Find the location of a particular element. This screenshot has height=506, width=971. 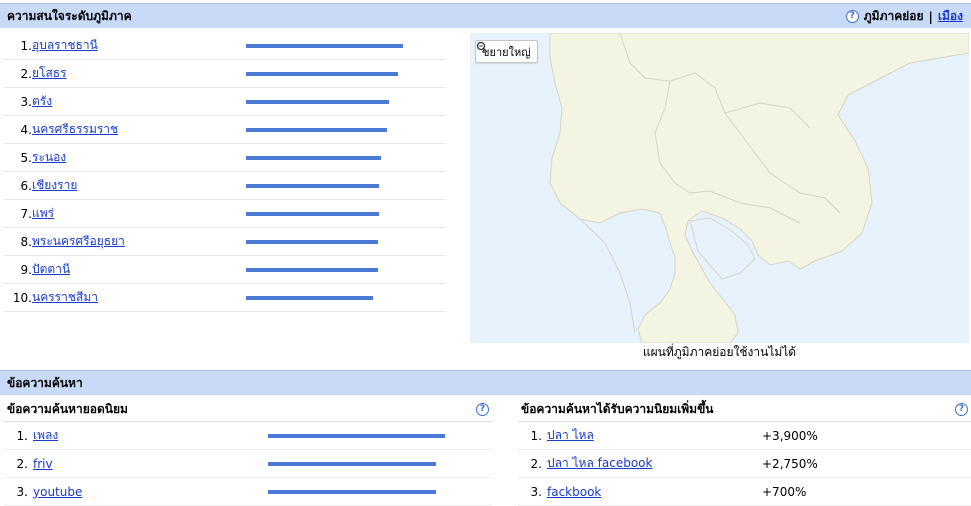

region-view-controls: ? ภูมิภาคย่อย | เมือง is located at coordinates (904, 16).